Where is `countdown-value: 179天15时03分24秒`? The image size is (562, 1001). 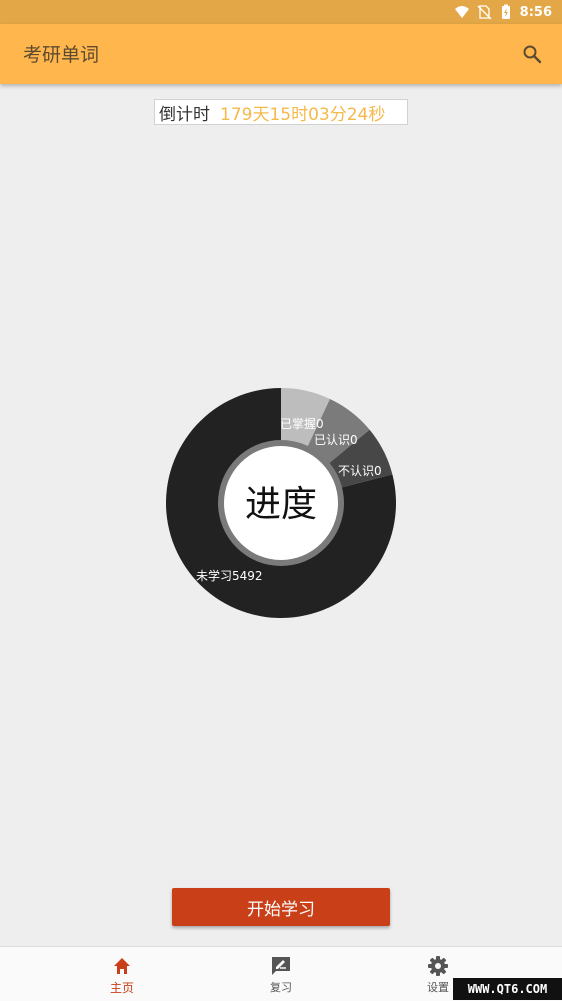 countdown-value: 179天15时03分24秒 is located at coordinates (303, 114).